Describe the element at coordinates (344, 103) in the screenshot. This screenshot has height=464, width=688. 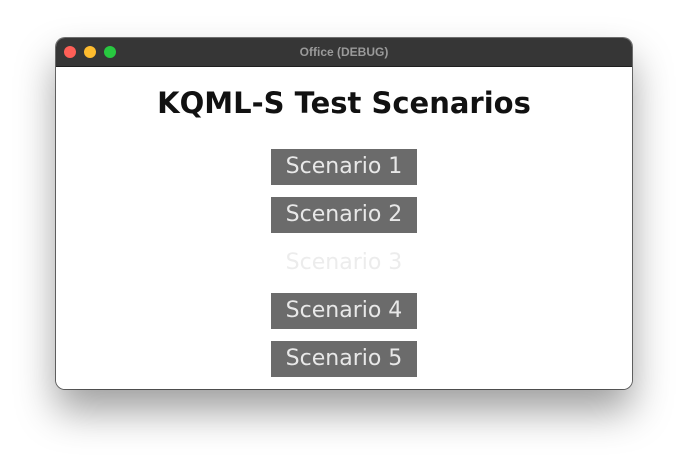
I see `page-title: KQML-S Test Scenarios` at that location.